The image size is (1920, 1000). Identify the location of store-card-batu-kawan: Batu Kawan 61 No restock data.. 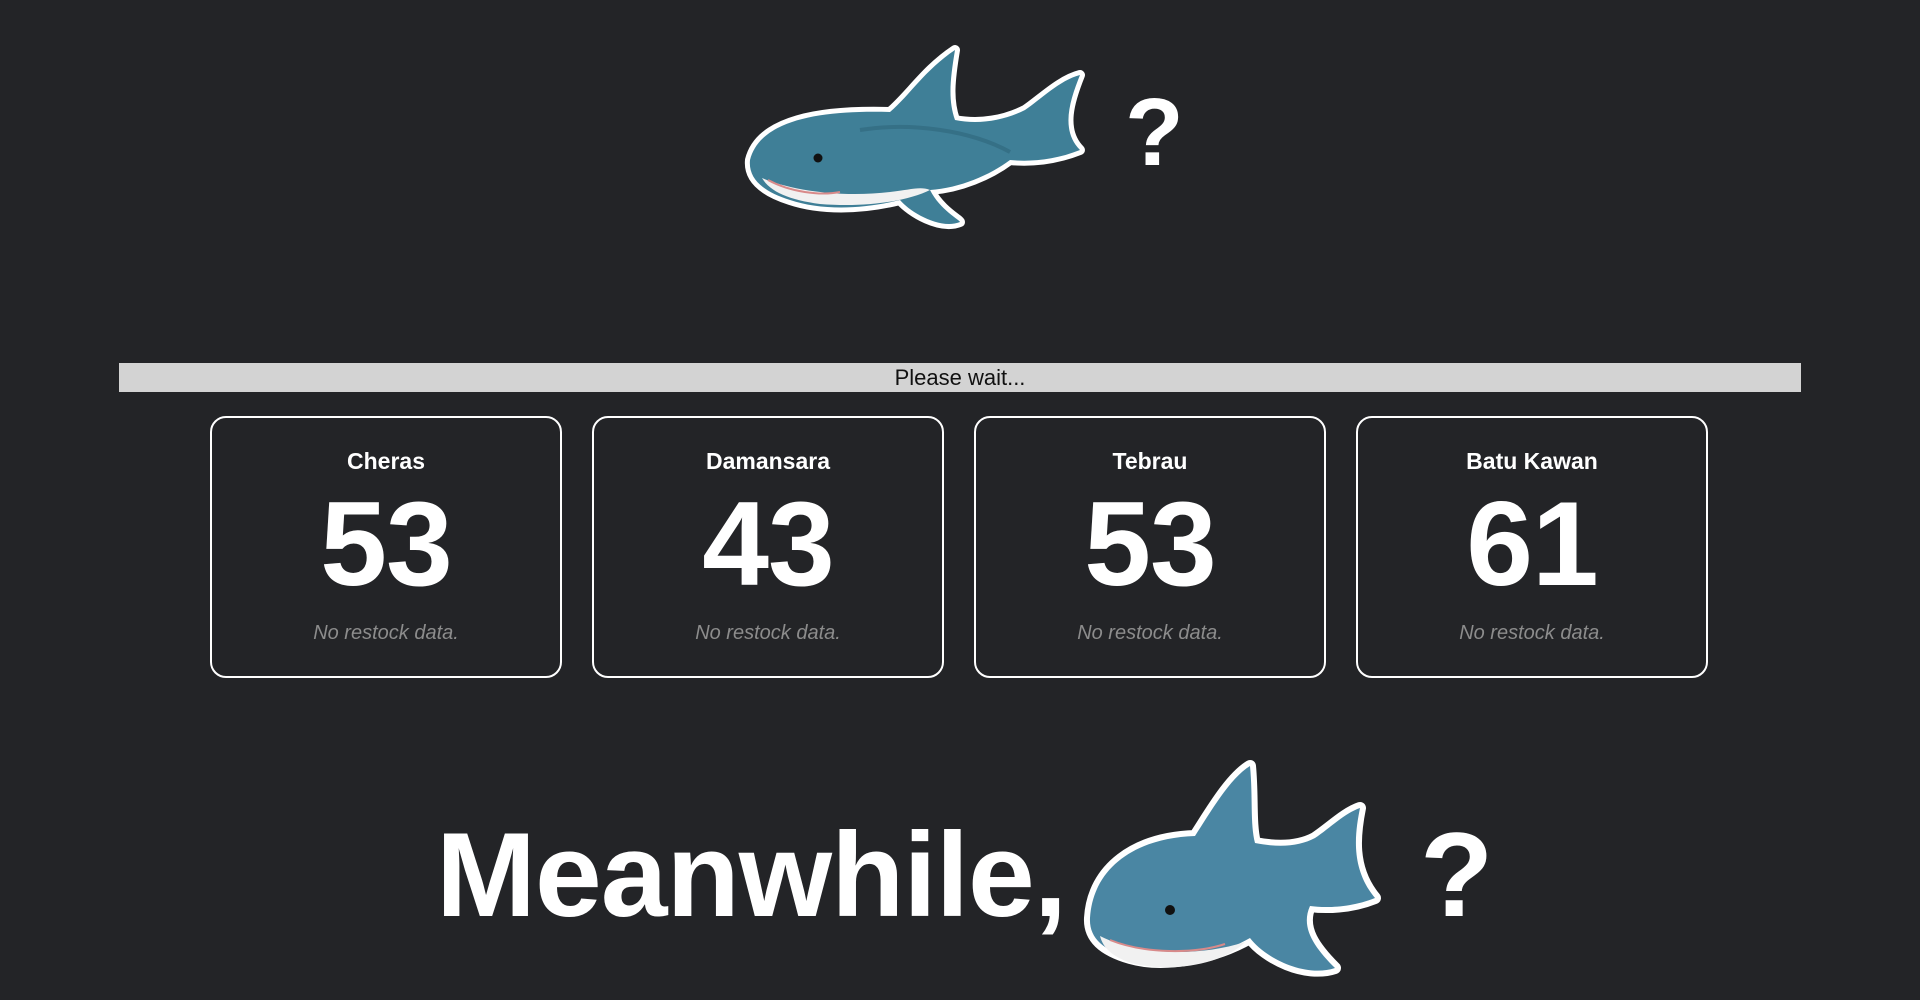
(1532, 547).